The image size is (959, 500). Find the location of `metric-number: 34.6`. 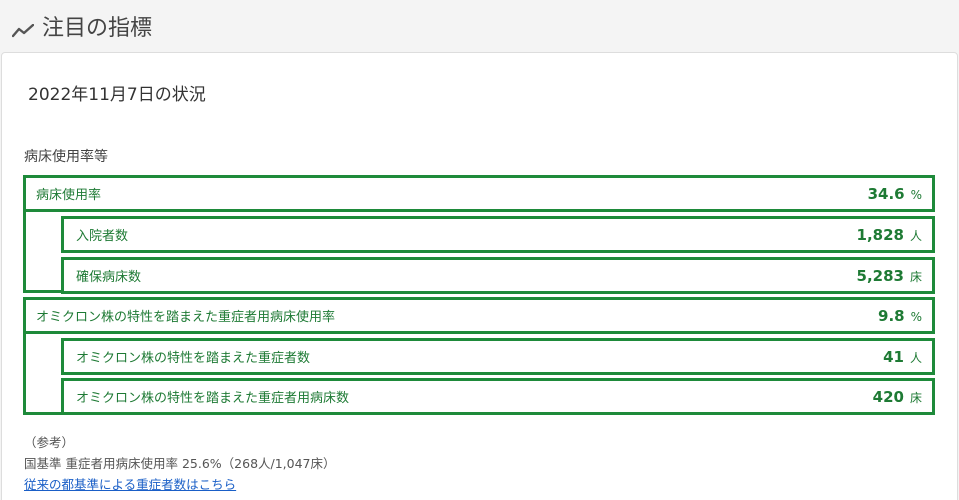

metric-number: 34.6 is located at coordinates (886, 193).